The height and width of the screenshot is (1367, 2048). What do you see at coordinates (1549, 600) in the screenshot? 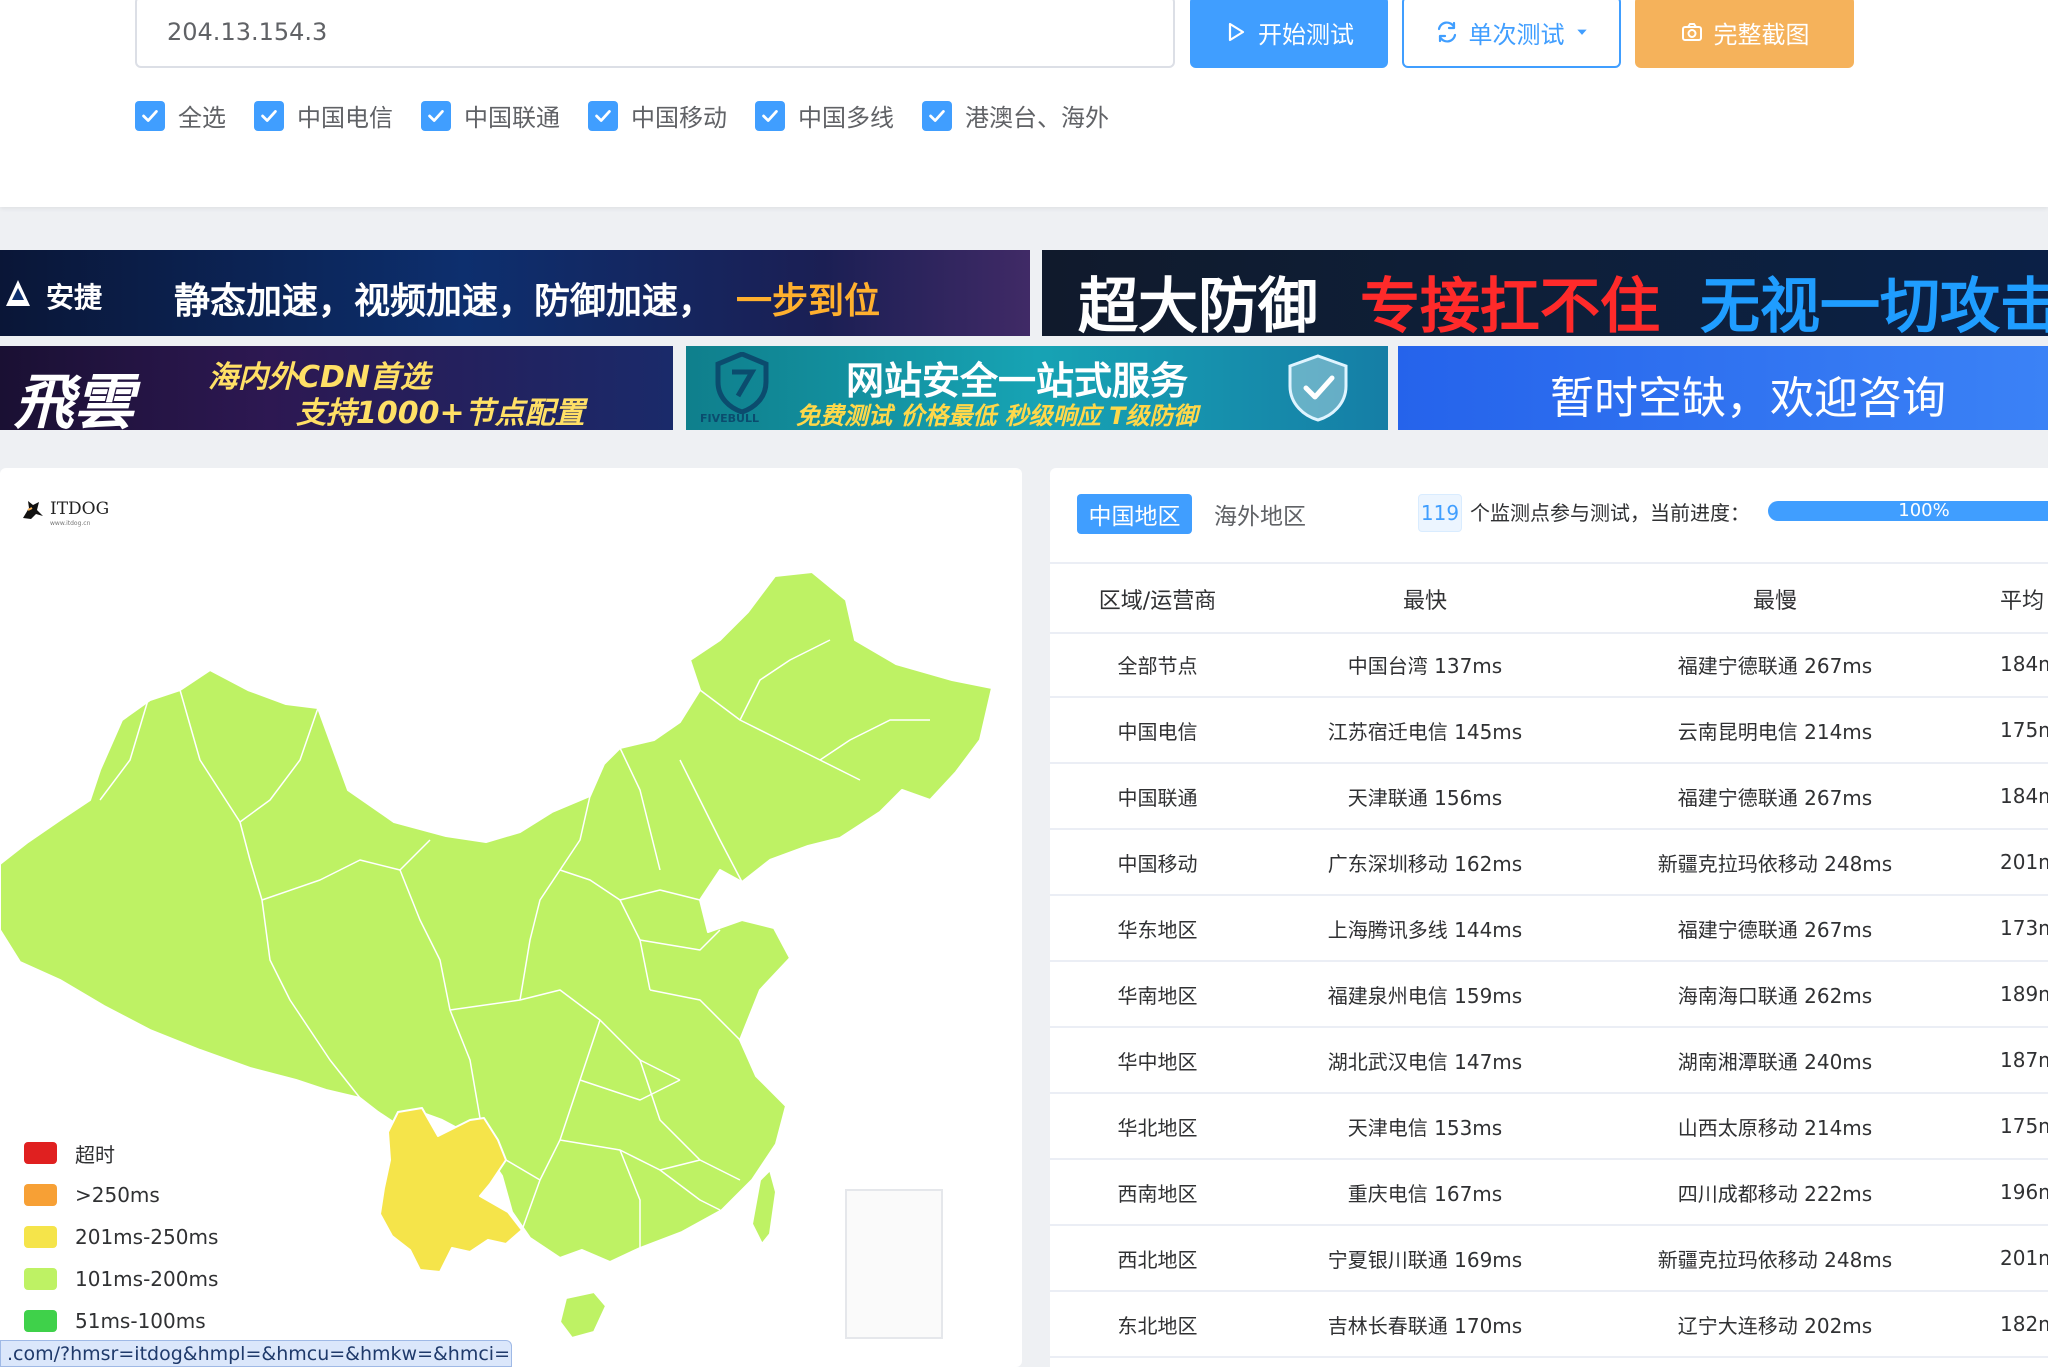
I see `table-header: 区域/运营商 最快 最慢 平均` at bounding box center [1549, 600].